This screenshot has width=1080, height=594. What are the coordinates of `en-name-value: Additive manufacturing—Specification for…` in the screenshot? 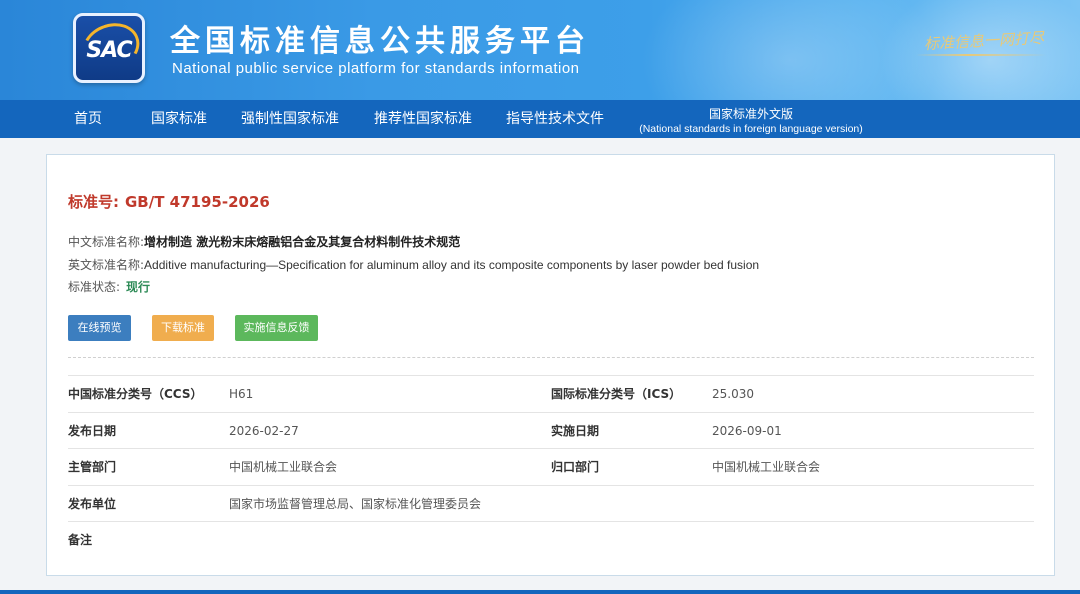 It's located at (452, 265).